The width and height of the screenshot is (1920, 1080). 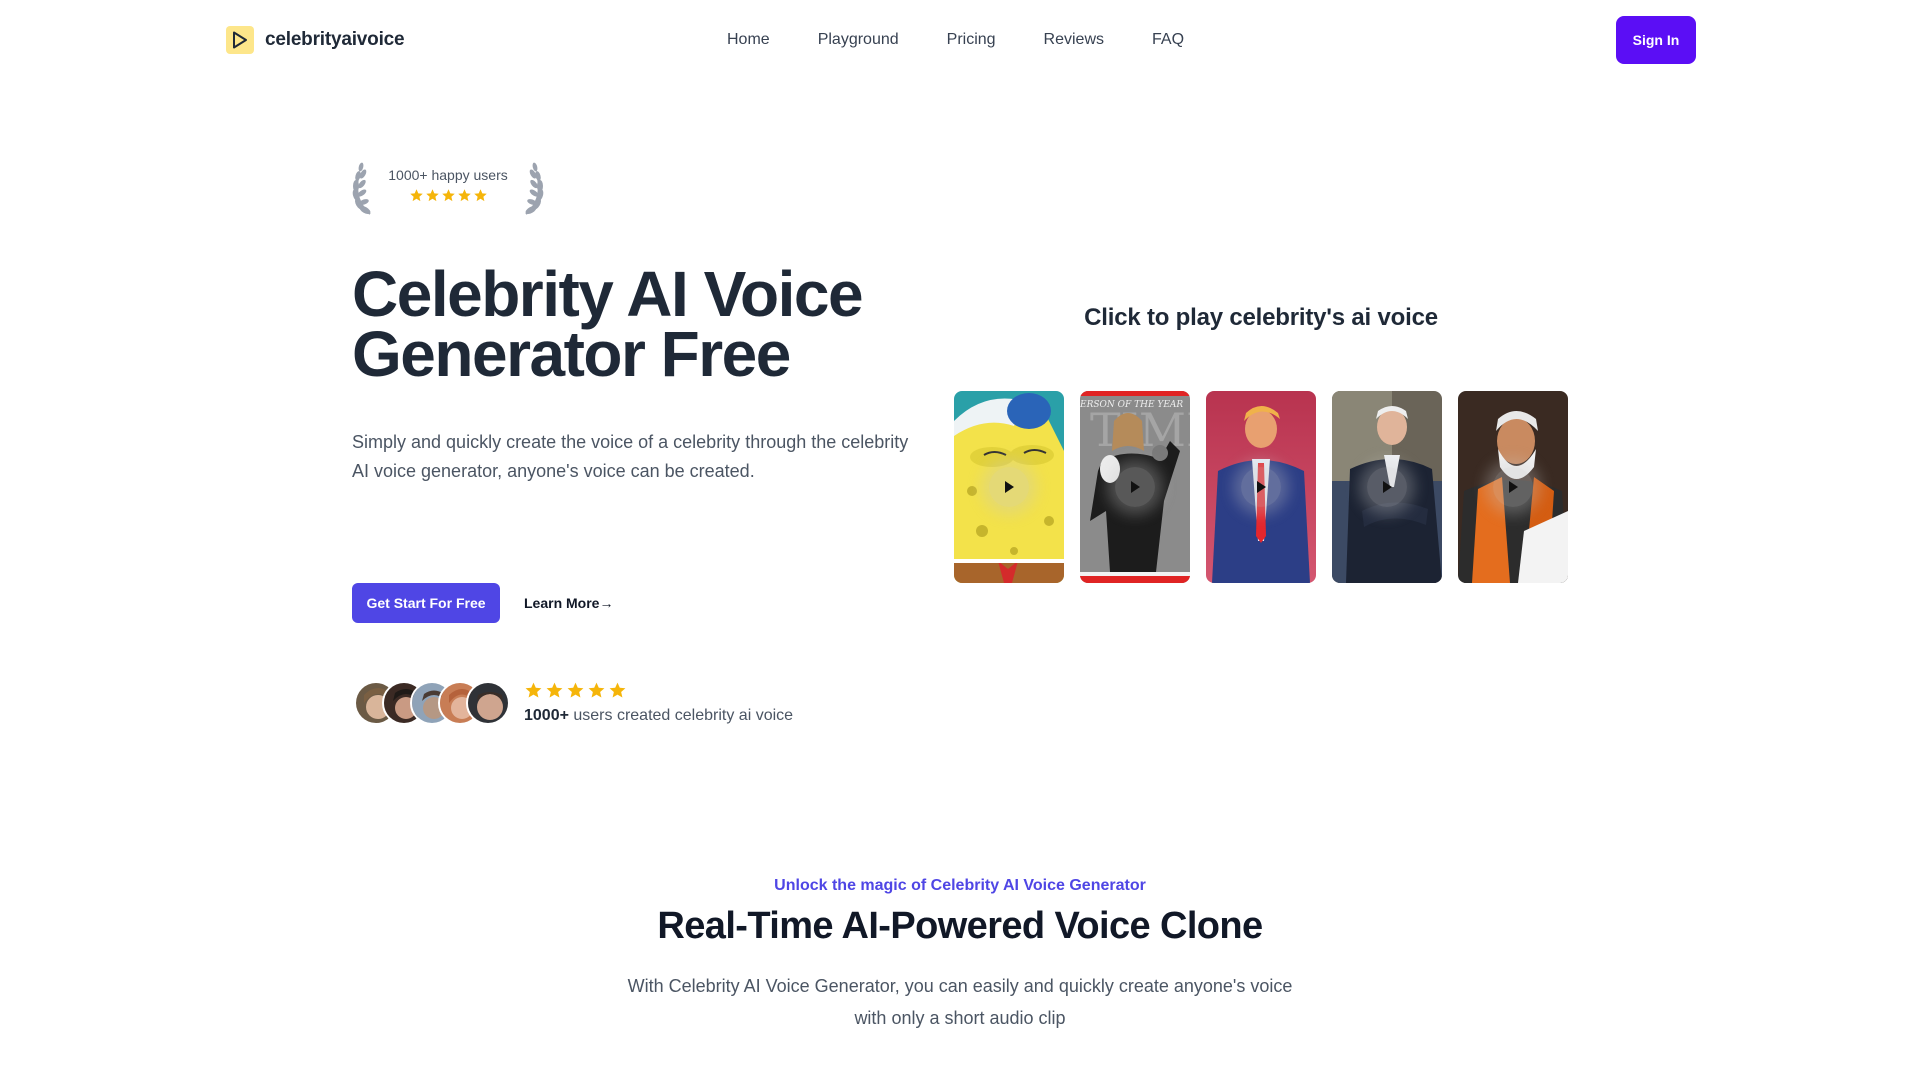 I want to click on user-count-label: users created celebrity ai voice, so click(x=681, y=715).